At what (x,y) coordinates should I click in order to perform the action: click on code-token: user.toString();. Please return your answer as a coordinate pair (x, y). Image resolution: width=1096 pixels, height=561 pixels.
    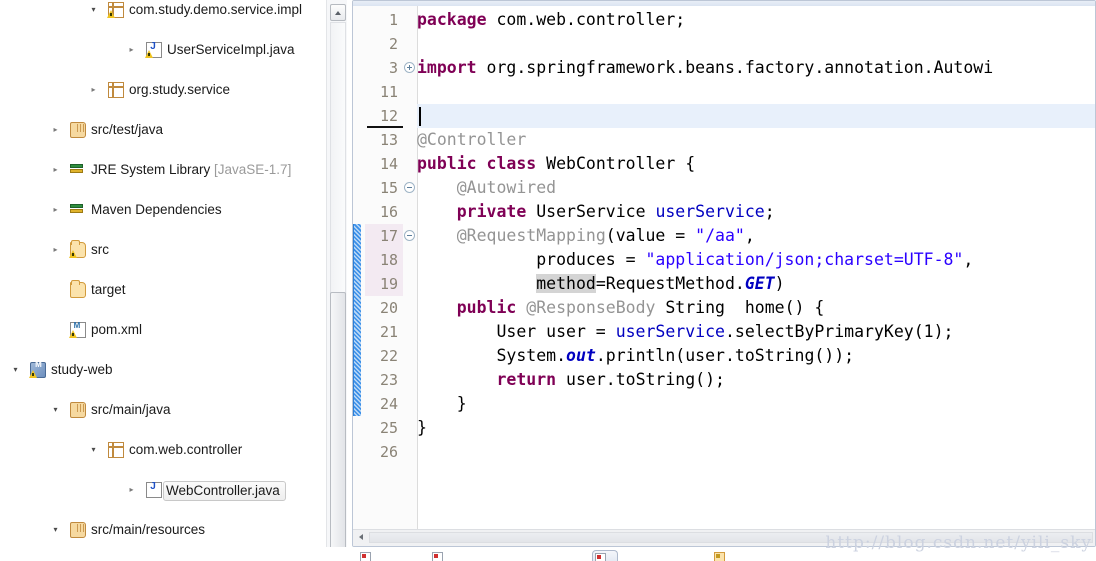
    Looking at the image, I should click on (640, 379).